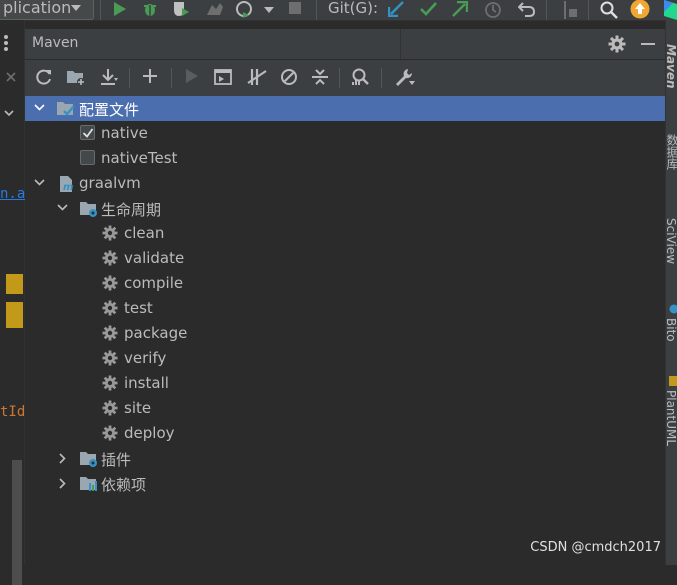  Describe the element at coordinates (400, 44) in the screenshot. I see `header-divider` at that location.